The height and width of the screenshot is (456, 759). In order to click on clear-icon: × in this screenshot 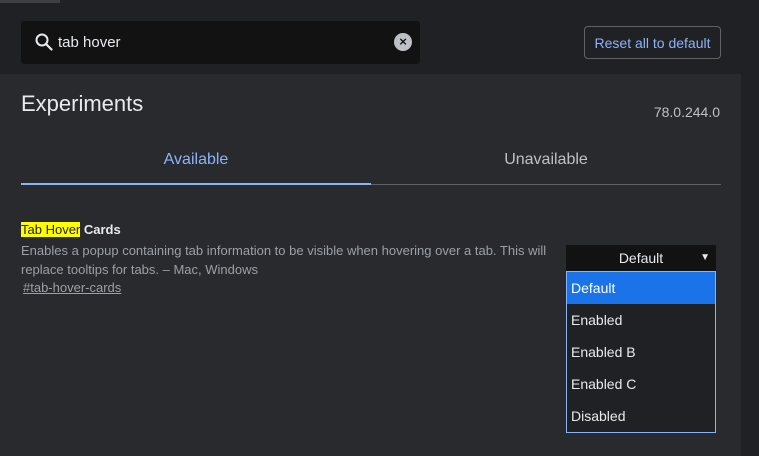, I will do `click(403, 42)`.